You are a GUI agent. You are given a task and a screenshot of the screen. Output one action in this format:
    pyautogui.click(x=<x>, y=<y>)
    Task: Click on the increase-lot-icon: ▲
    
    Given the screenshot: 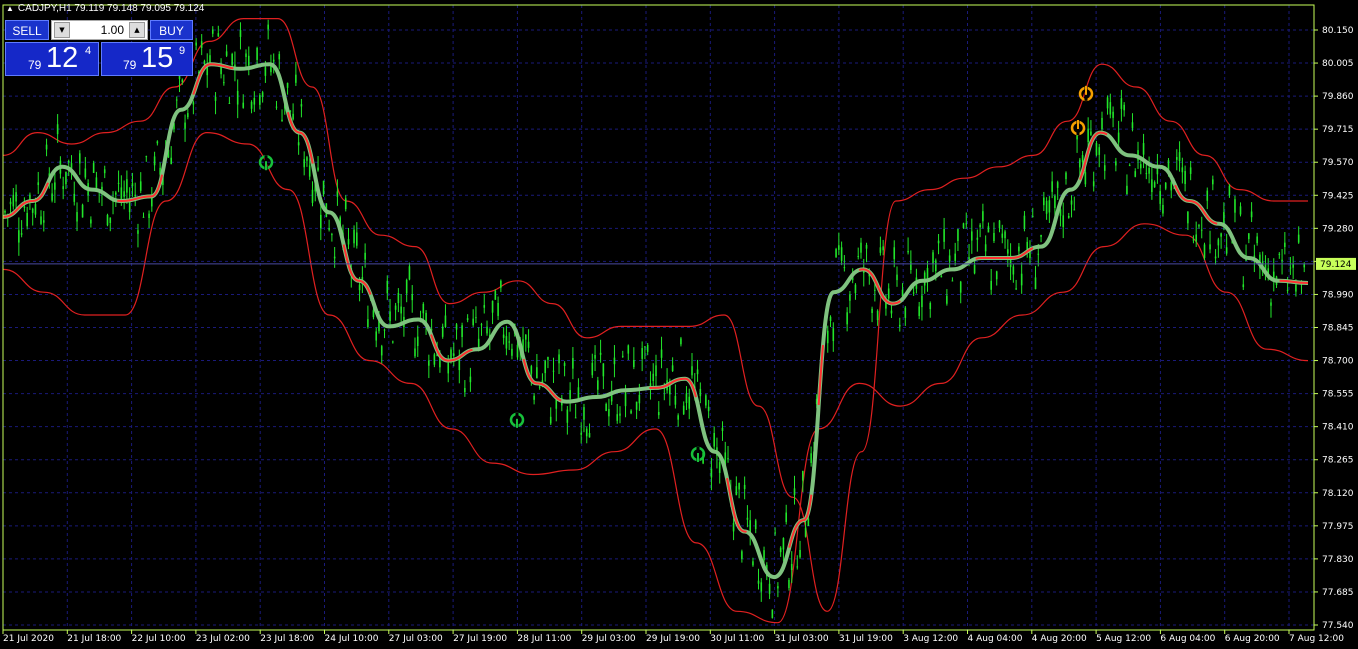 What is the action you would take?
    pyautogui.click(x=137, y=30)
    